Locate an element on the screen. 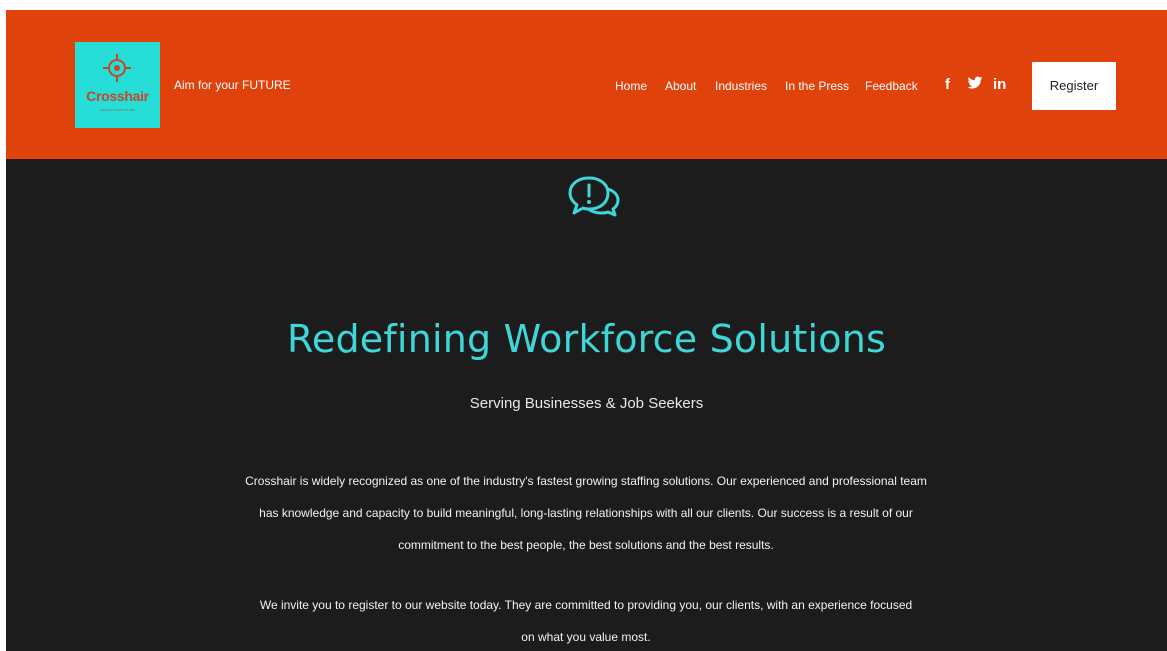  logo-subtext: AIM FOR YOUR FUTURE is located at coordinates (117, 110).